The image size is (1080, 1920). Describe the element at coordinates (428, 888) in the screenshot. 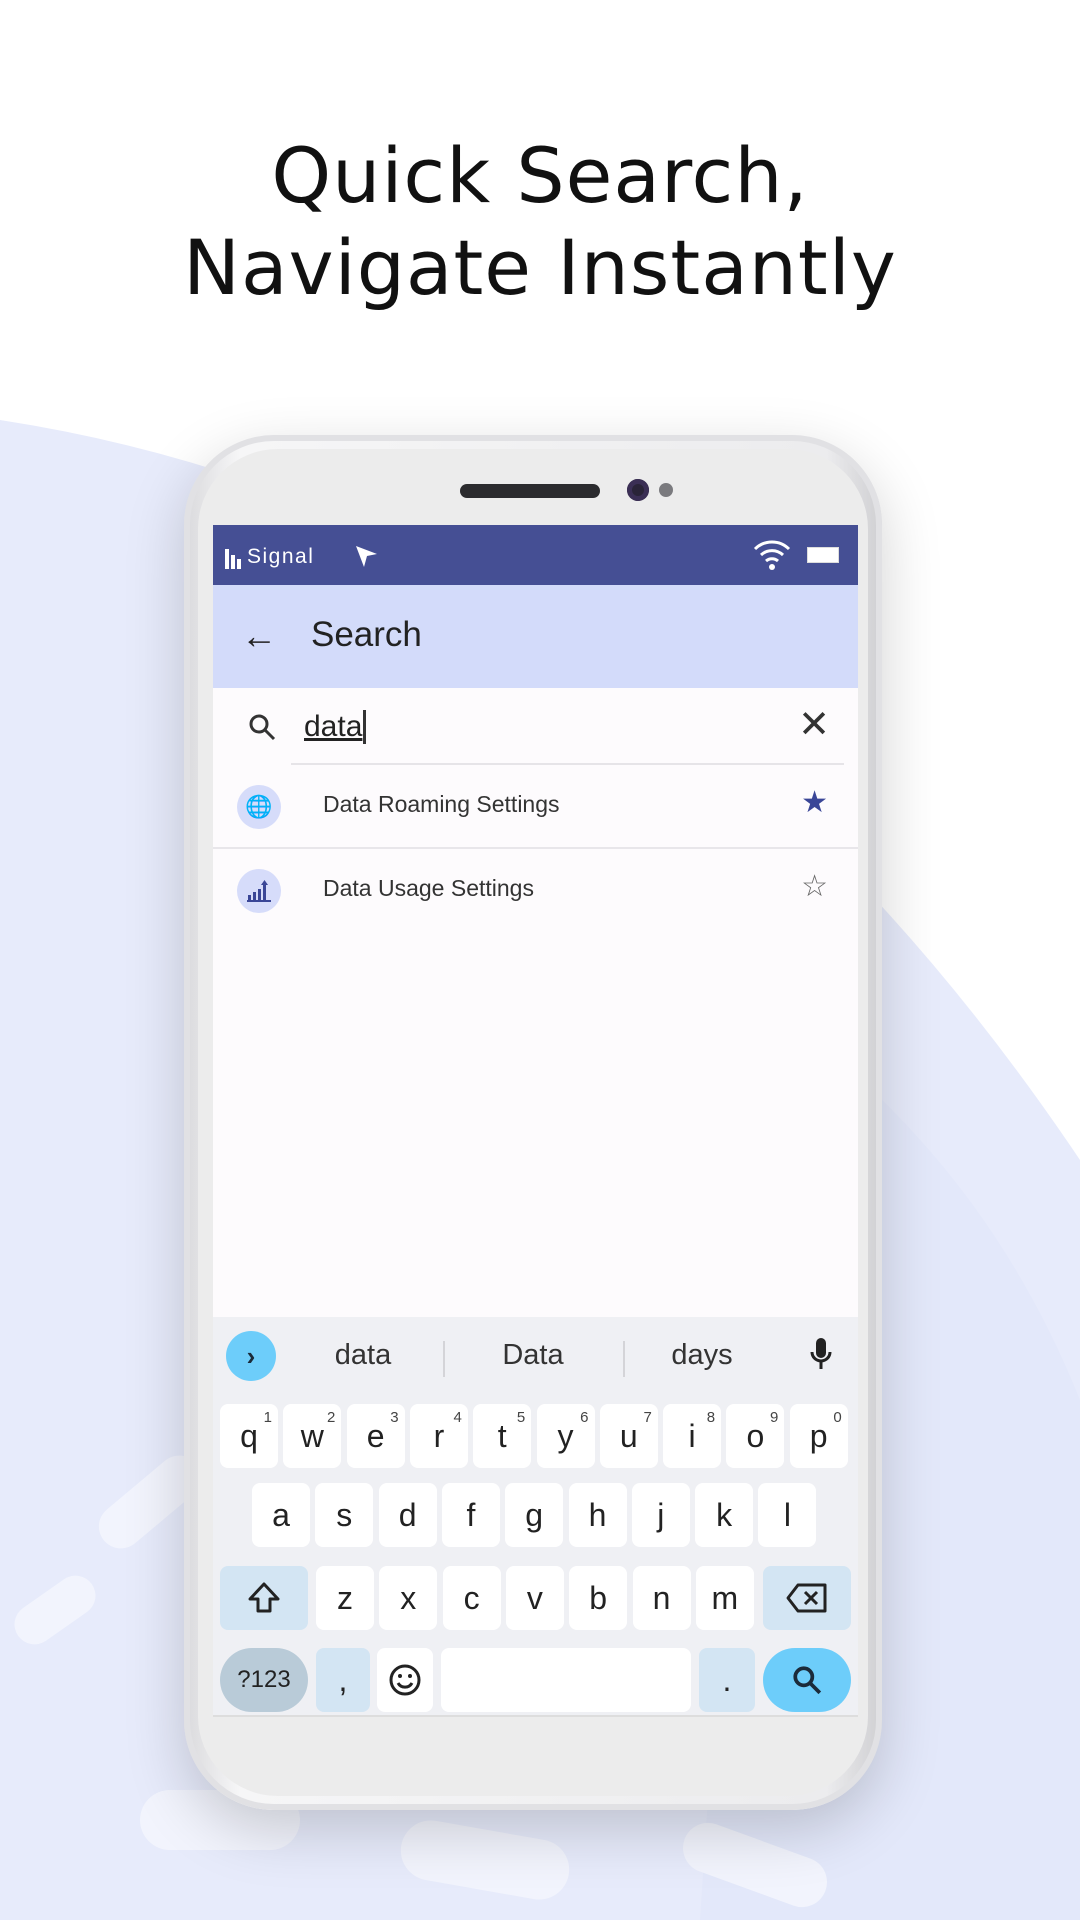

I see `result-label: Data Usage Settings` at that location.